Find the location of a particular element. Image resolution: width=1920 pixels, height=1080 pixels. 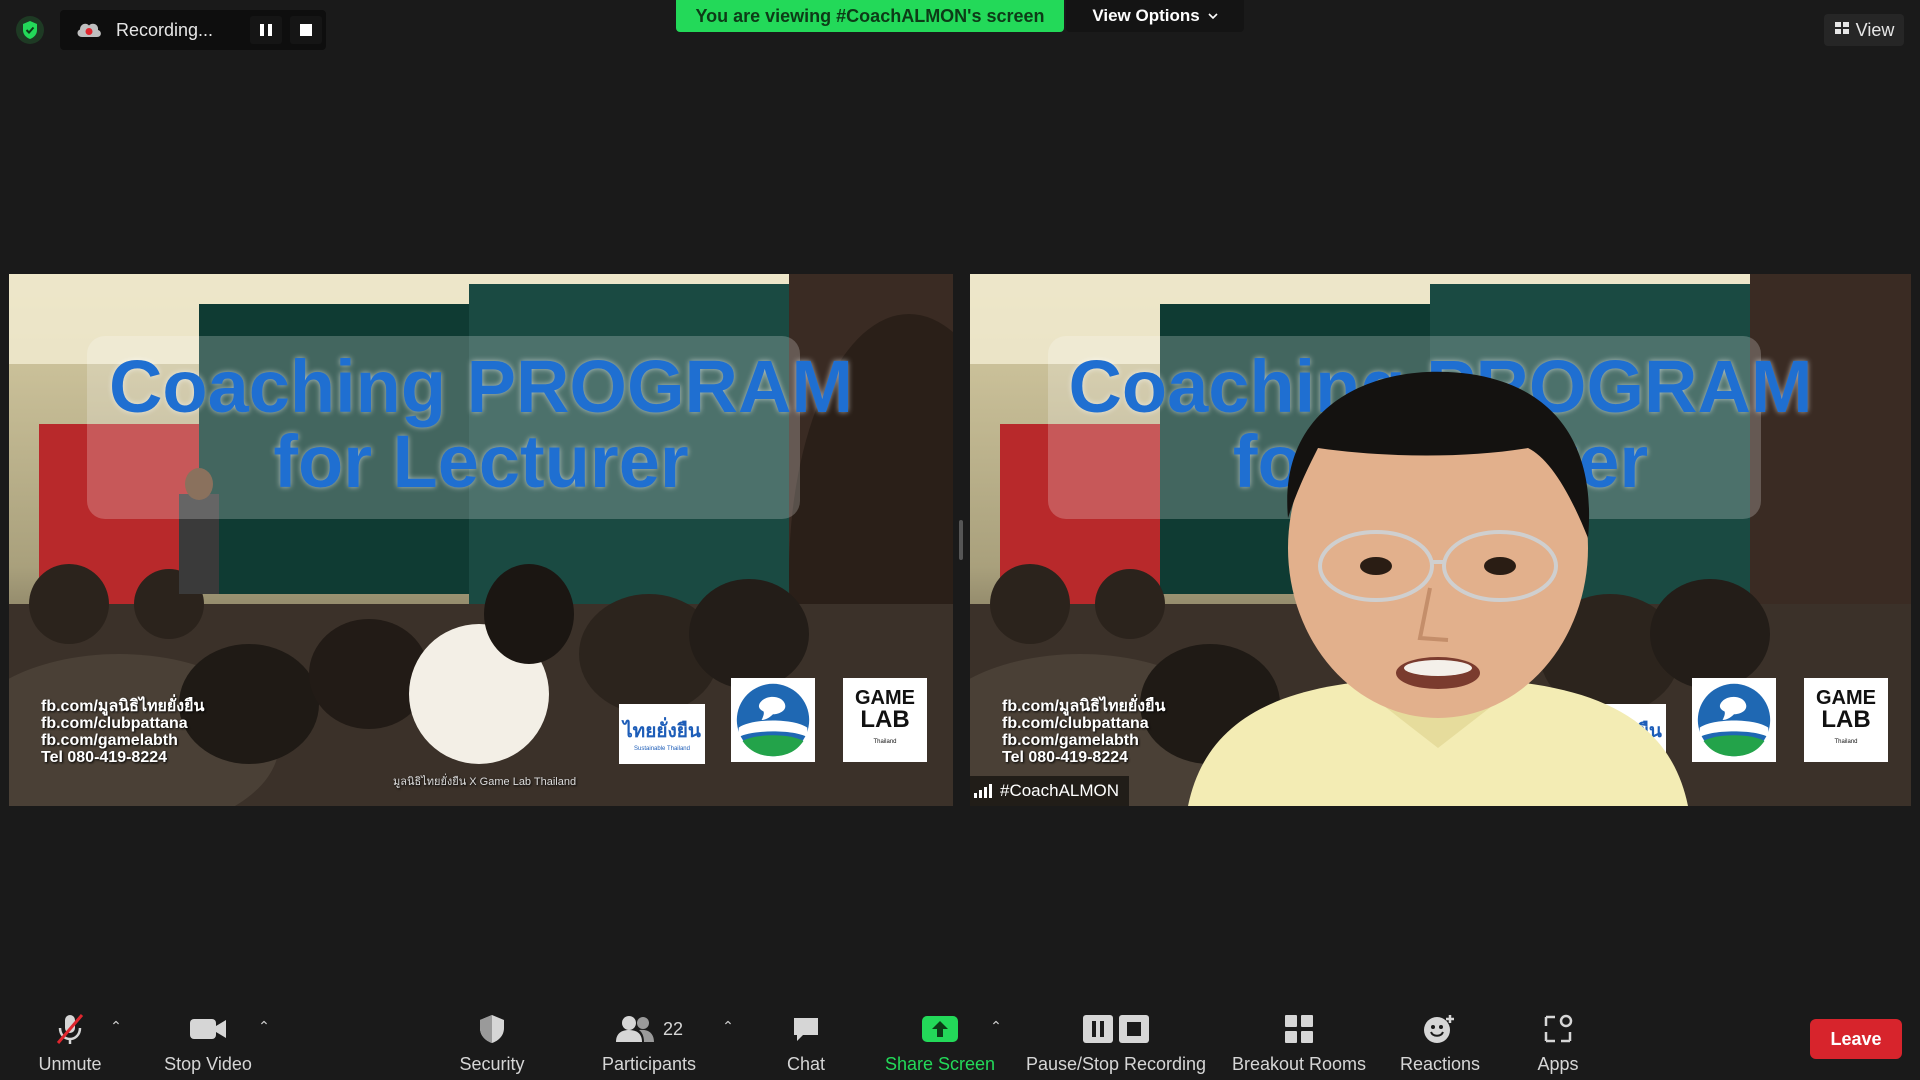

cloud-recording-icon is located at coordinates (89, 30).